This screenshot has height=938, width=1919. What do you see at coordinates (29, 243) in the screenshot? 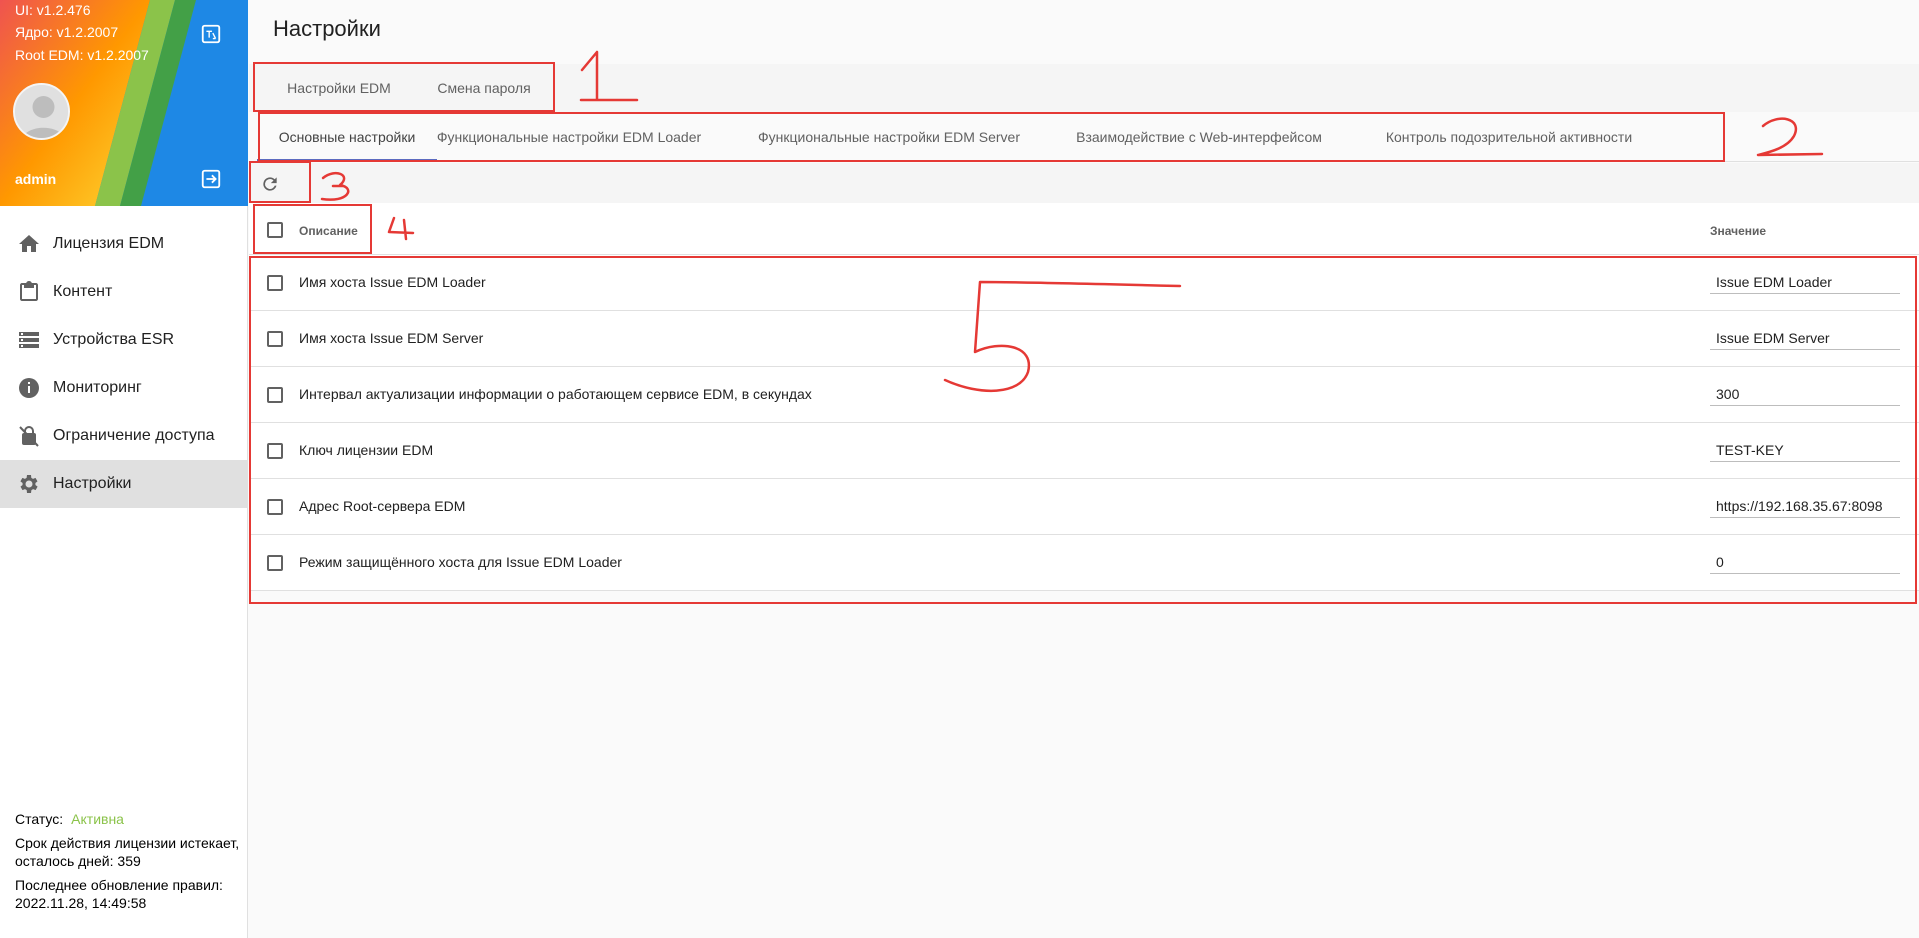
I see `home-icon` at bounding box center [29, 243].